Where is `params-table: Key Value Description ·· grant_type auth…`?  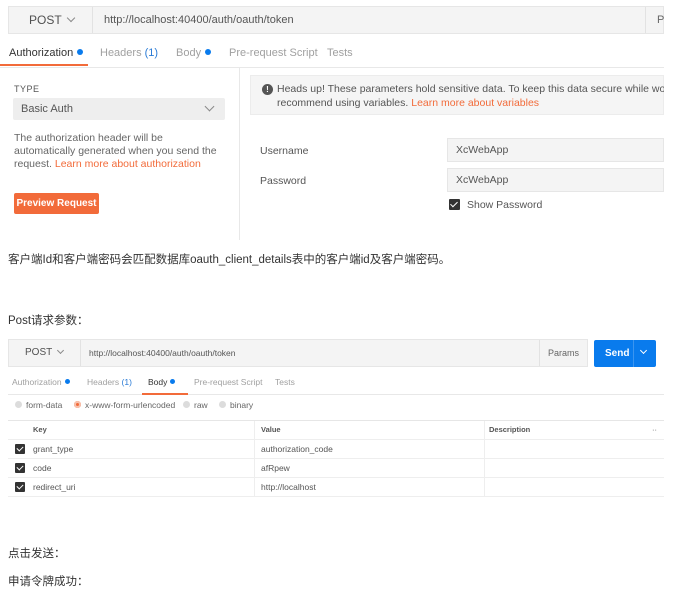 params-table: Key Value Description ·· grant_type auth… is located at coordinates (336, 458).